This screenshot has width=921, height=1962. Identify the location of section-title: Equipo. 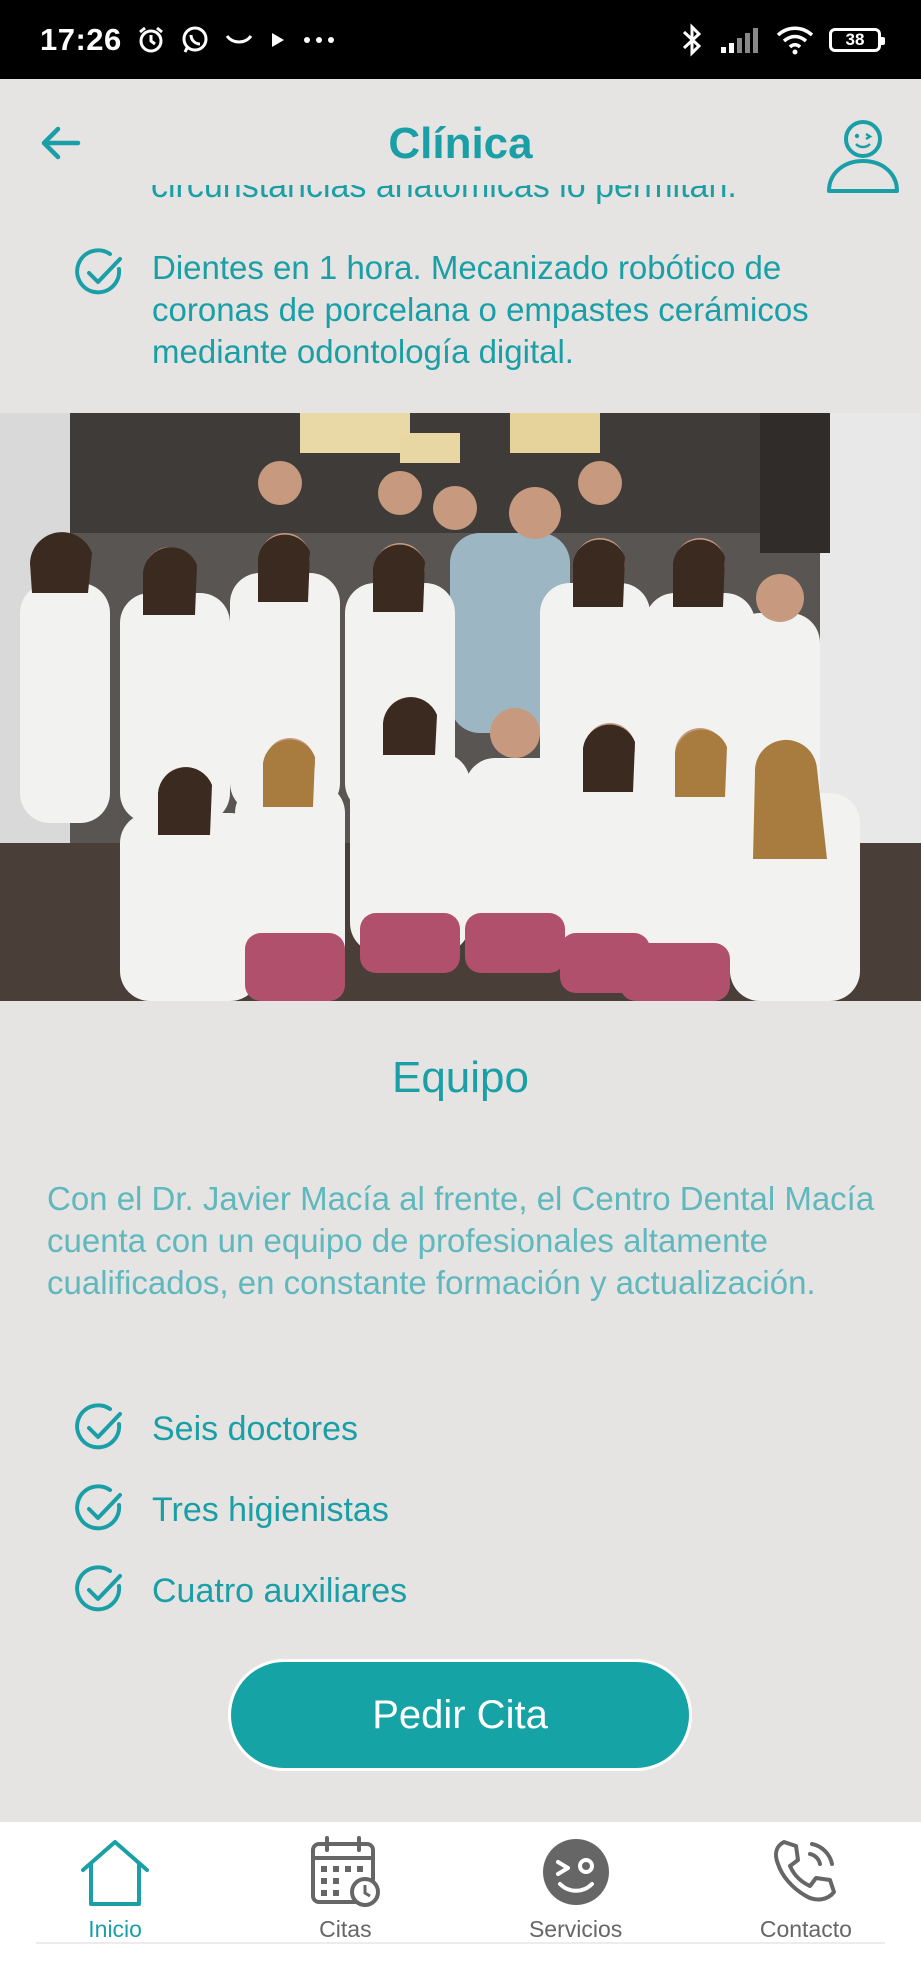
(460, 1077).